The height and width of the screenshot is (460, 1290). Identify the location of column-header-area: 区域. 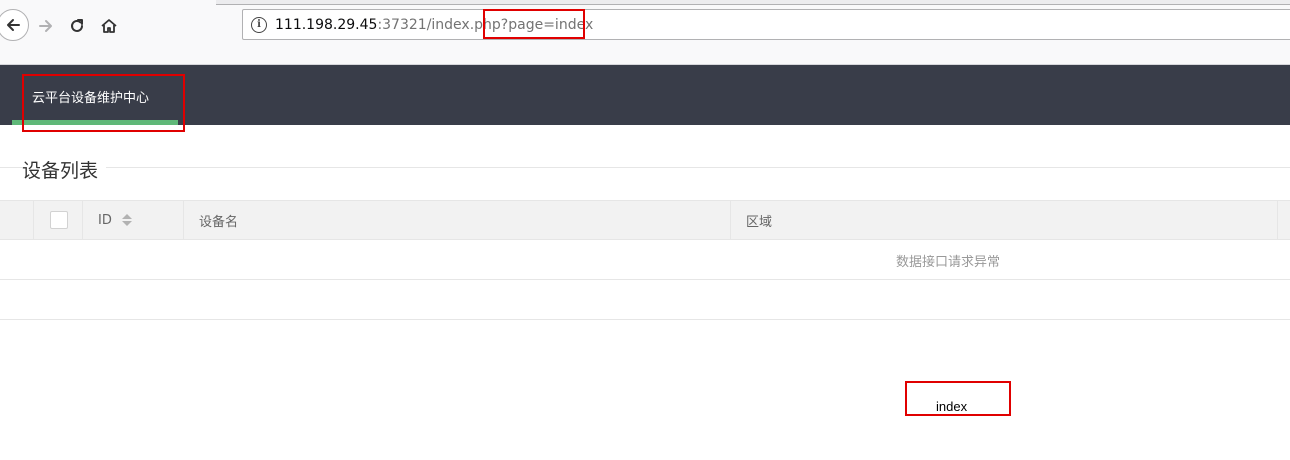
(1004, 220).